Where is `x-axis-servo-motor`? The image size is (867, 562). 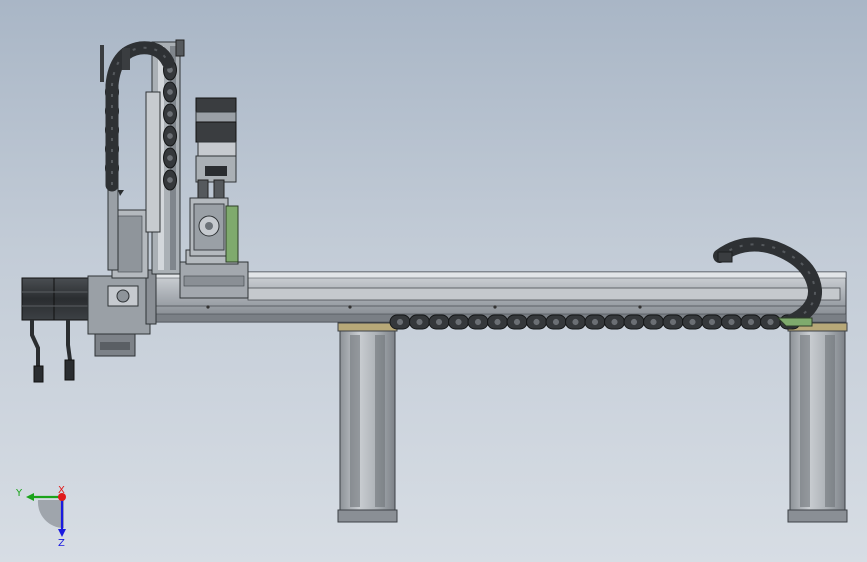 x-axis-servo-motor is located at coordinates (86, 316).